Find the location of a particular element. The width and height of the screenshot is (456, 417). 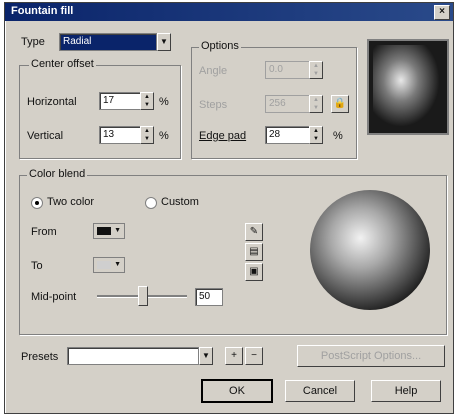

angle-input: 0.0 is located at coordinates (288, 70).